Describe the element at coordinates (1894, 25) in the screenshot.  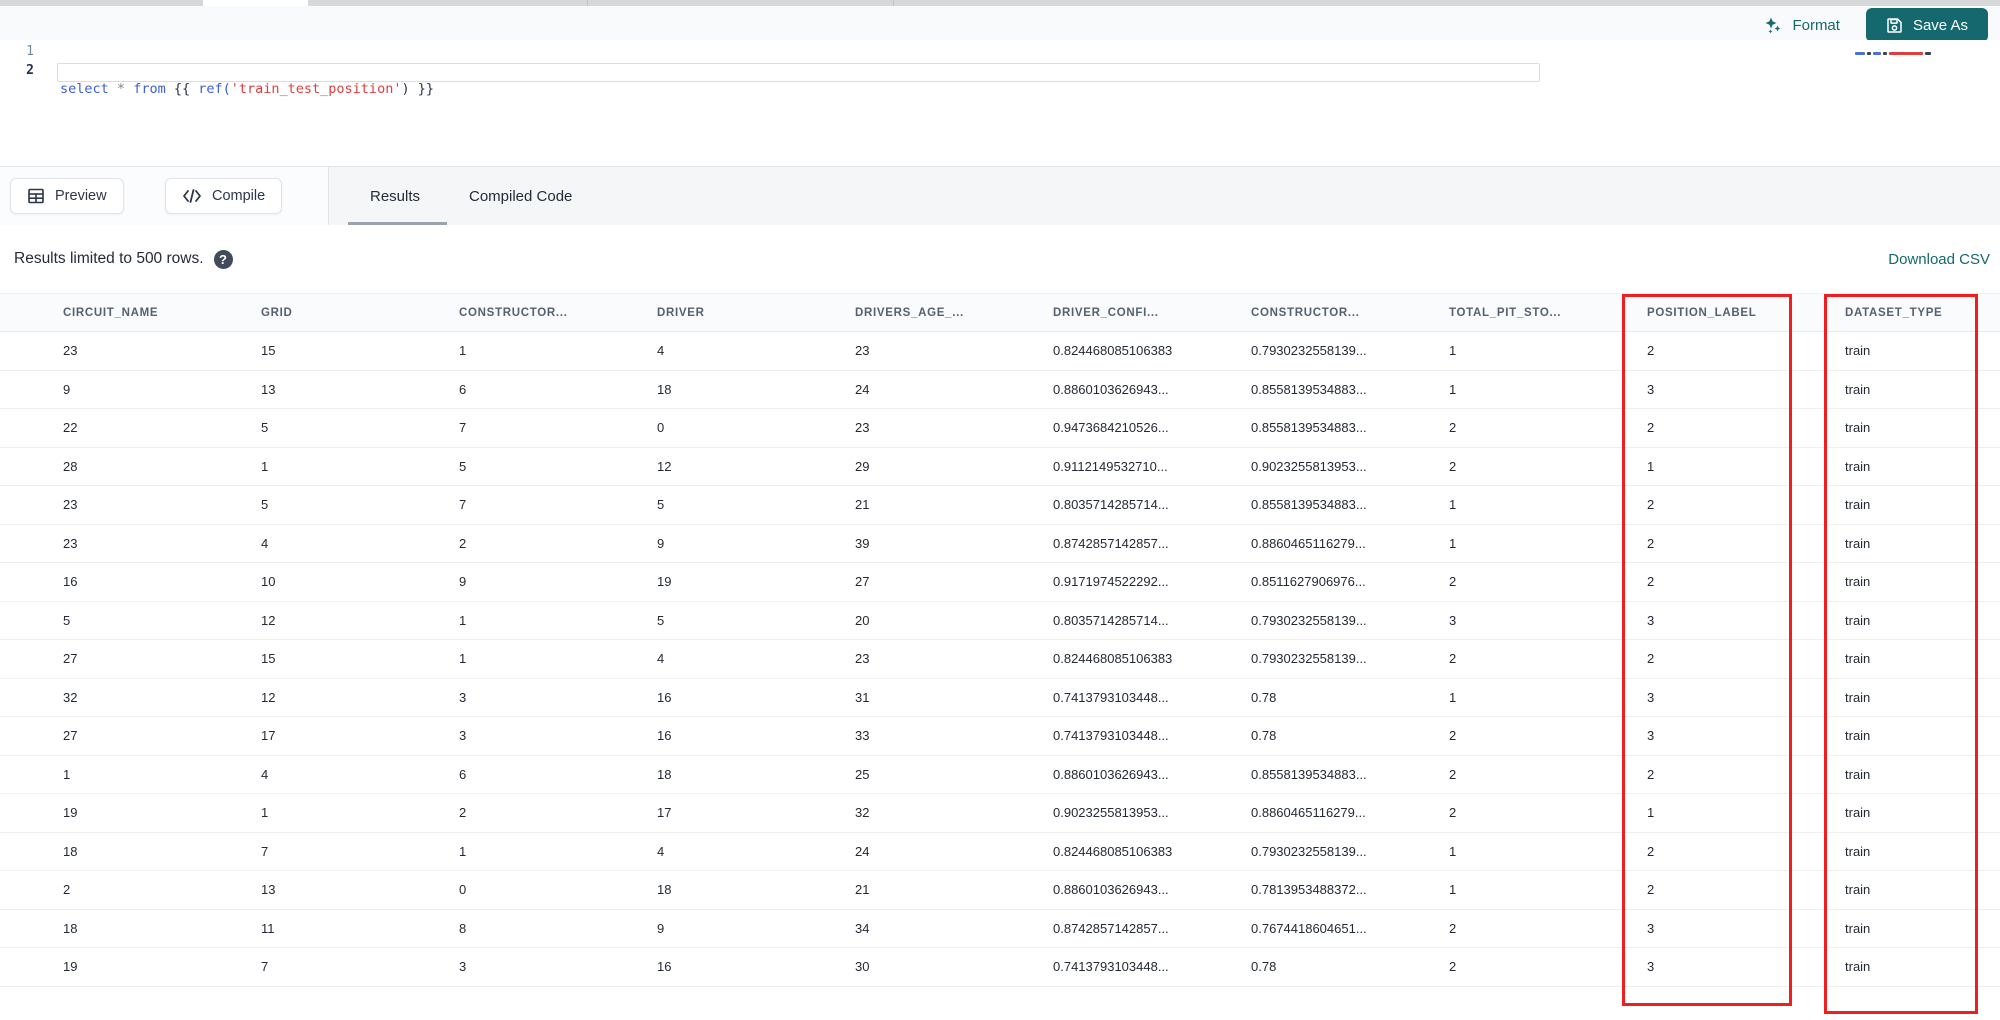
I see `save-icon` at that location.